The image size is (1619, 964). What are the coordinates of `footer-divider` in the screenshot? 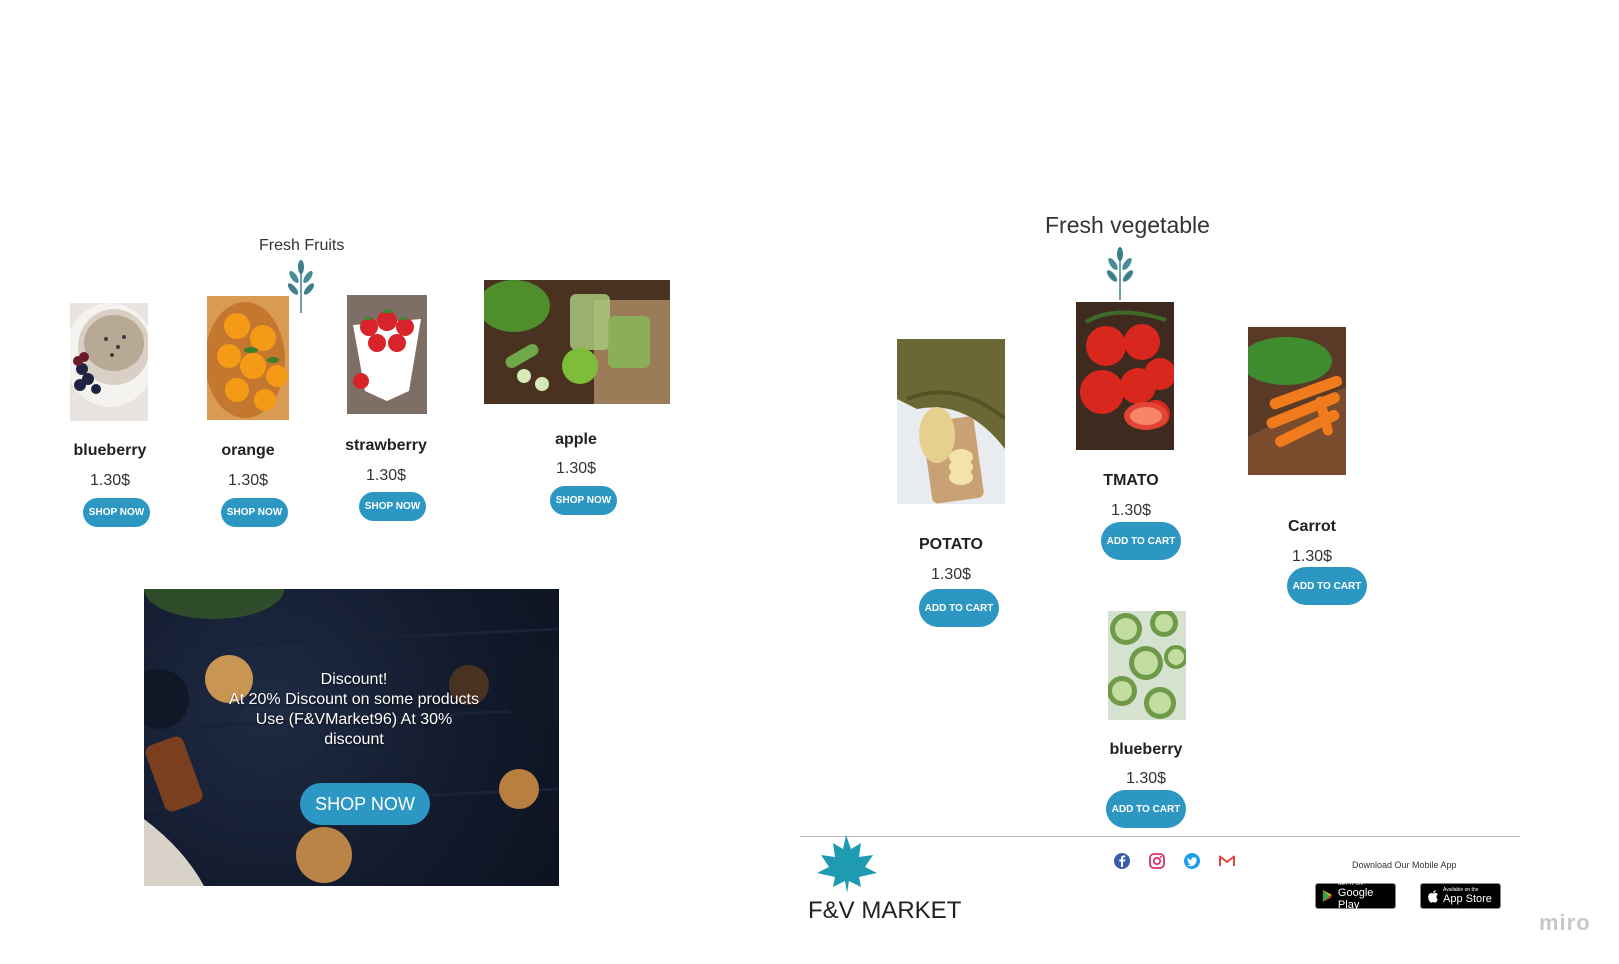 It's located at (1160, 836).